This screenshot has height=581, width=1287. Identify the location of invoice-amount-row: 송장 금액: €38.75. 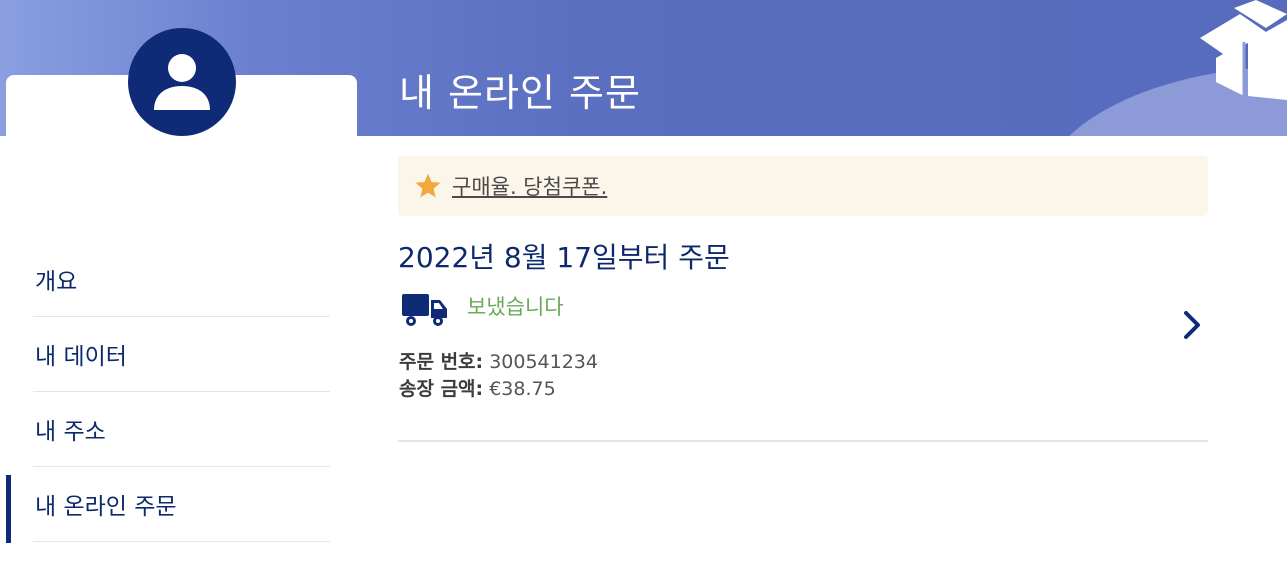
(498, 389).